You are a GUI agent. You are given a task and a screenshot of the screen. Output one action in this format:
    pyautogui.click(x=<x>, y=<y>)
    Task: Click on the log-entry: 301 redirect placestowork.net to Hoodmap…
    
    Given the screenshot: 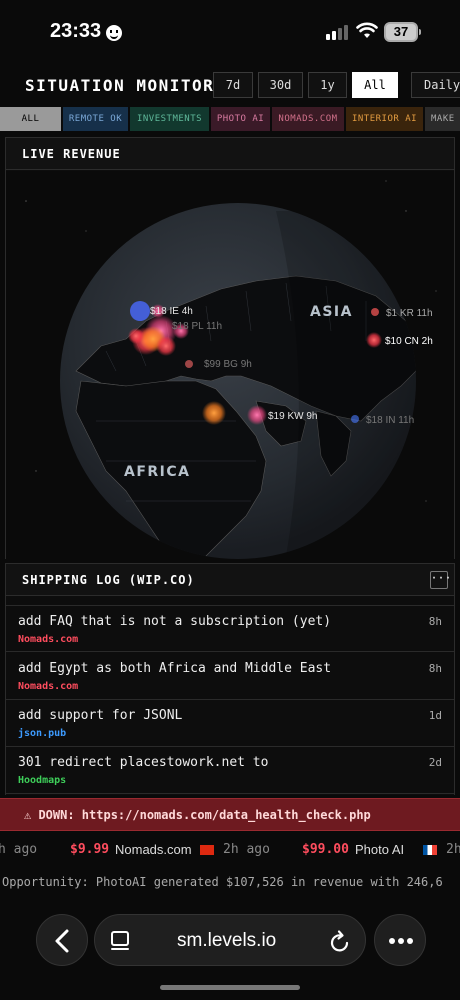 What is the action you would take?
    pyautogui.click(x=230, y=770)
    